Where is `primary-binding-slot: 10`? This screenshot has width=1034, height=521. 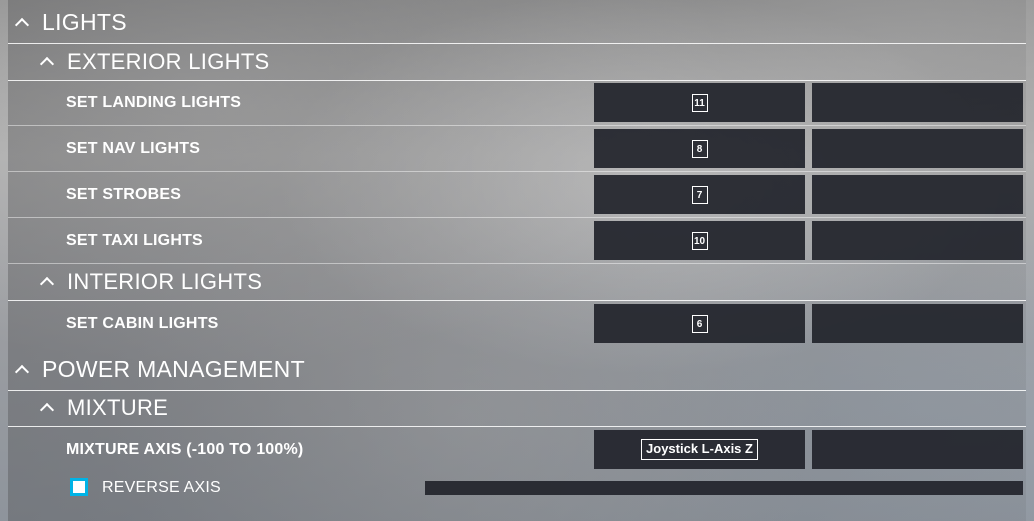 primary-binding-slot: 10 is located at coordinates (699, 240).